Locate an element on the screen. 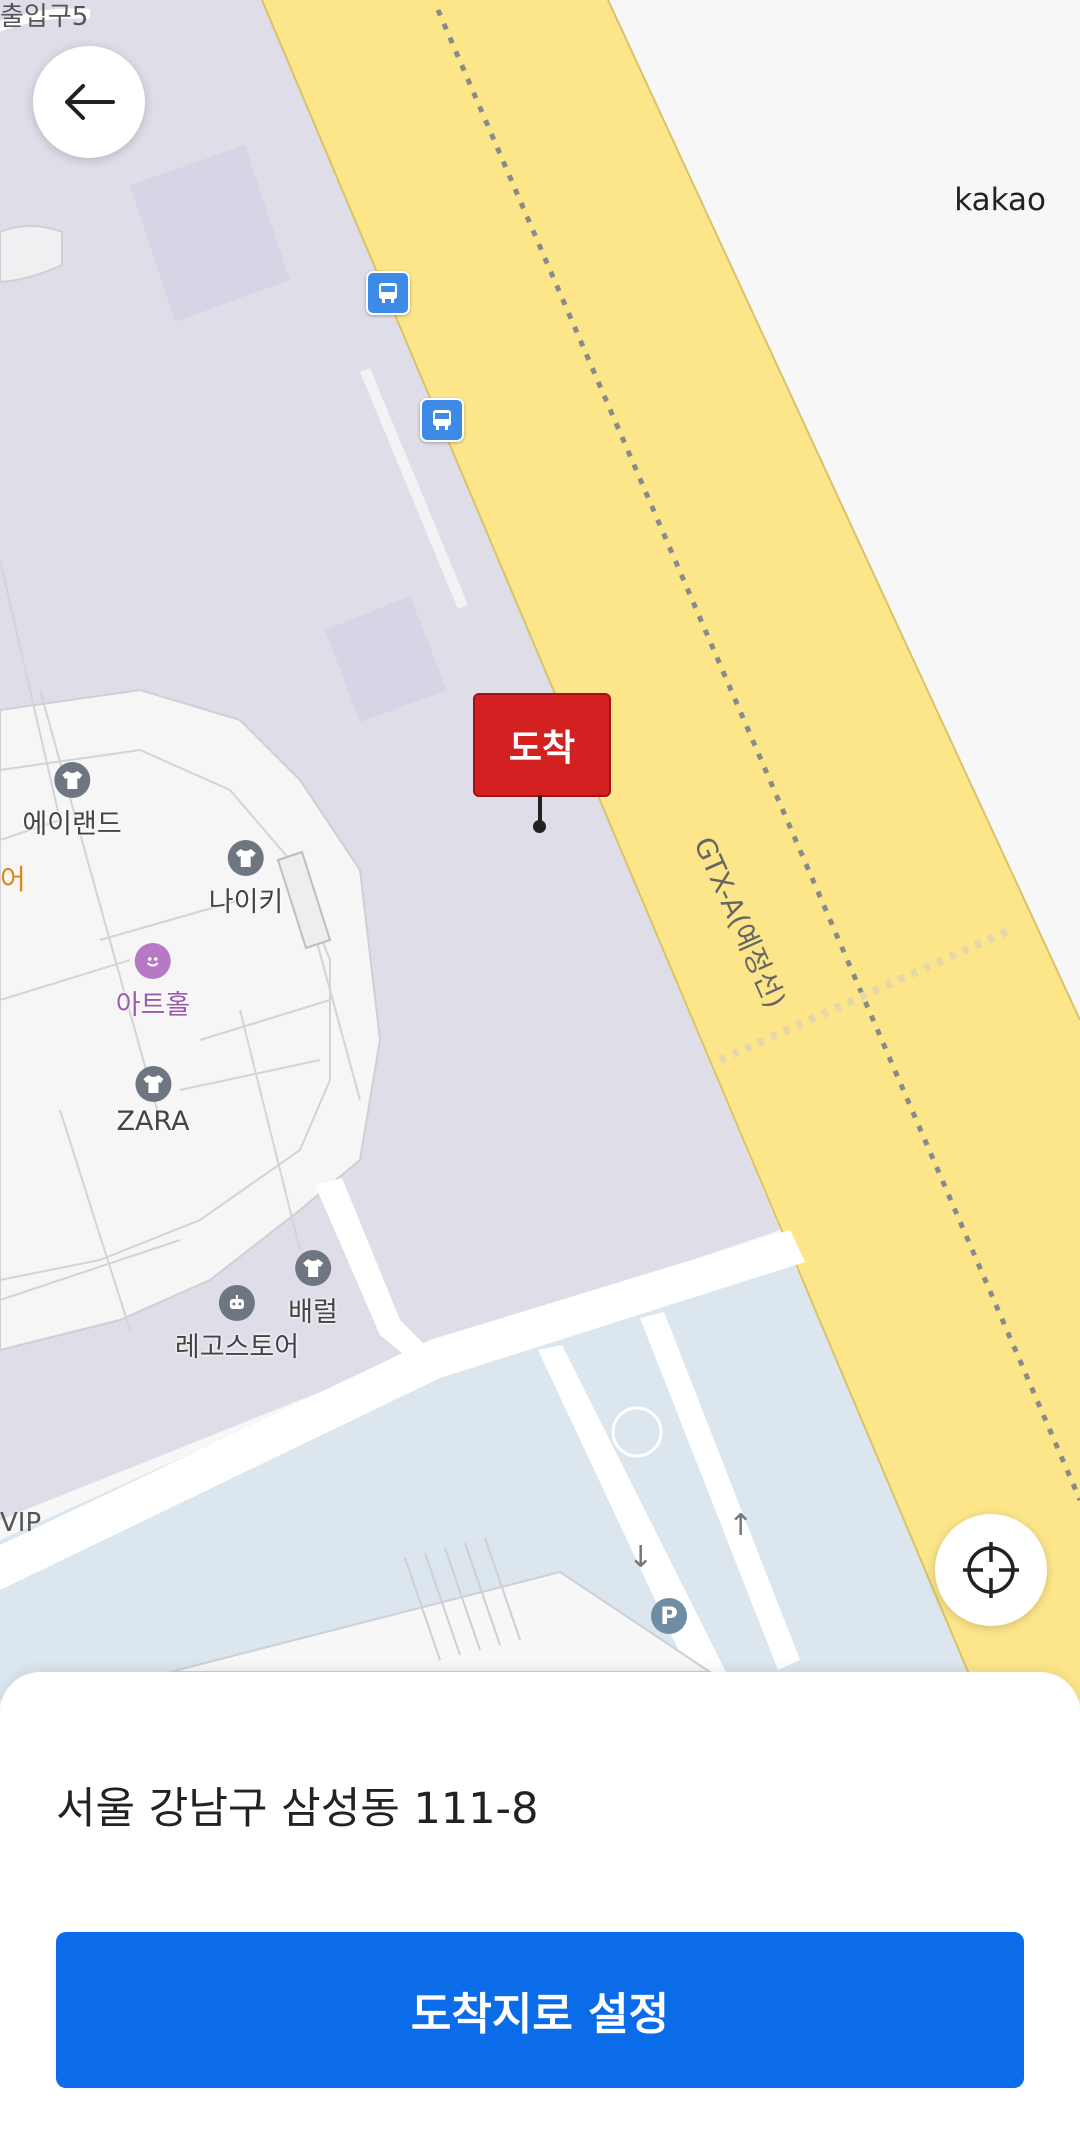  poi-lego-store: 레고스토어 is located at coordinates (237, 1324).